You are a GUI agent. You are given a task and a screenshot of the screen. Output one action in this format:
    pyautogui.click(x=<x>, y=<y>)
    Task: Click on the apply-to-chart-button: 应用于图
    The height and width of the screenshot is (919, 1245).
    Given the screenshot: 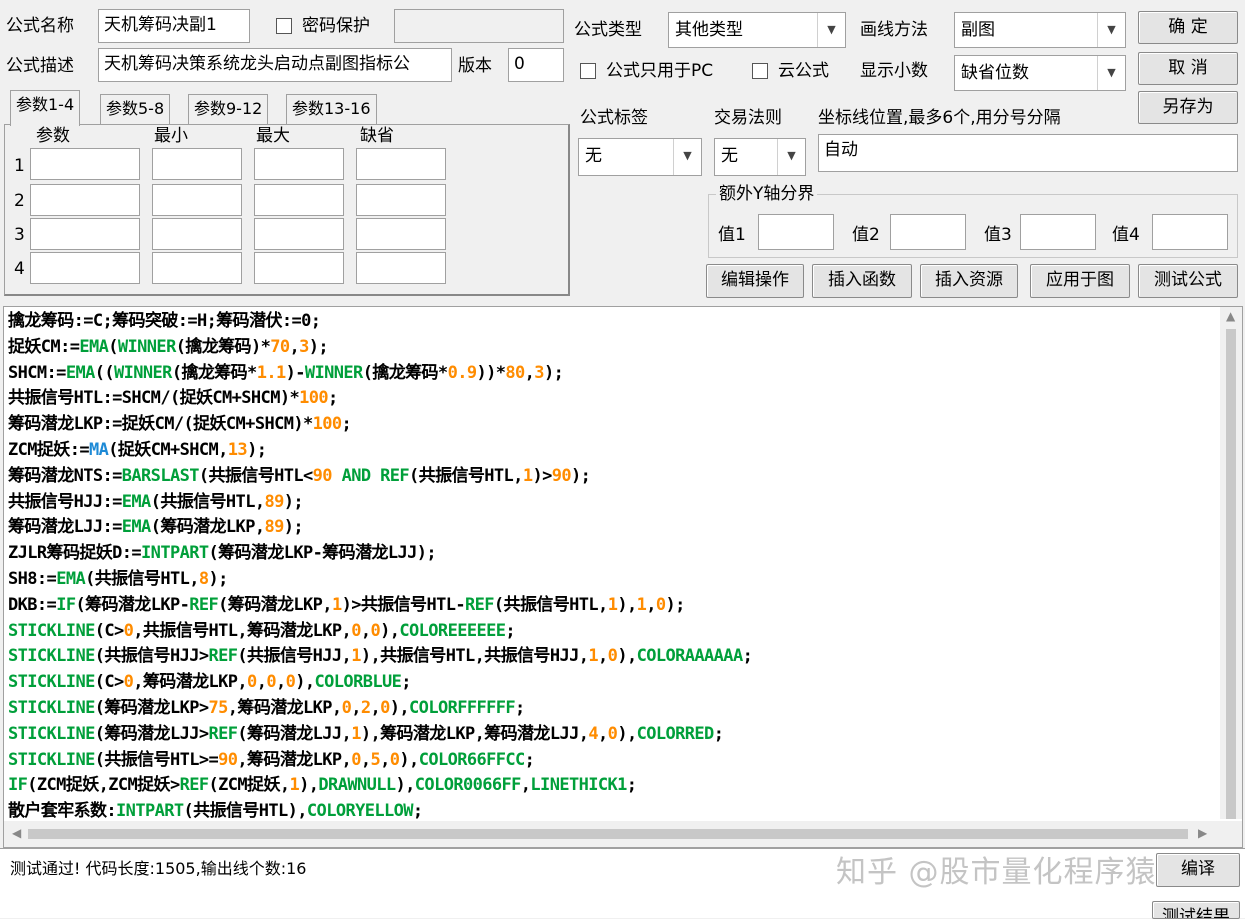 What is the action you would take?
    pyautogui.click(x=1080, y=281)
    